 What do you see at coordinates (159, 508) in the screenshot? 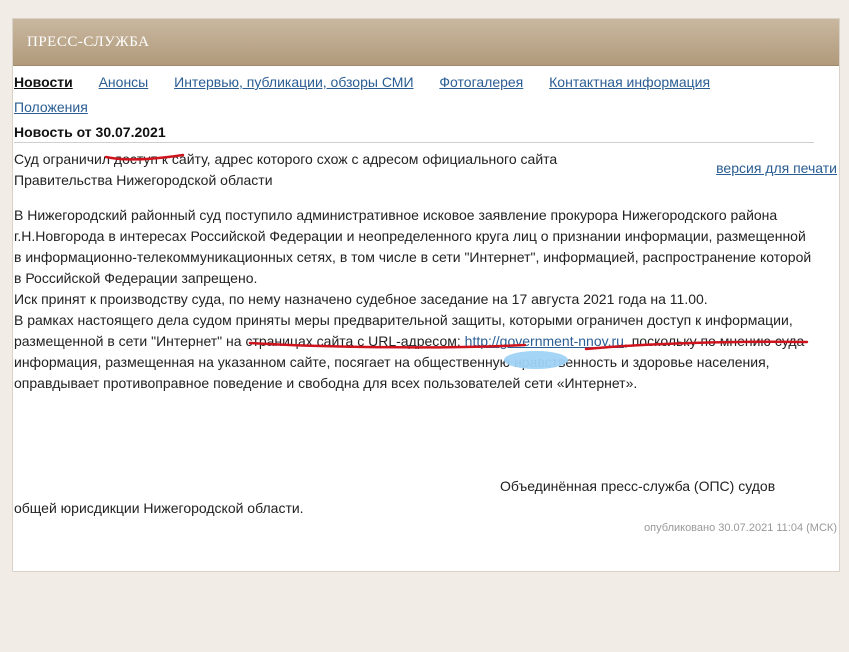
I see `signature-line-2: общей юрисдикции Нижегородской области.` at bounding box center [159, 508].